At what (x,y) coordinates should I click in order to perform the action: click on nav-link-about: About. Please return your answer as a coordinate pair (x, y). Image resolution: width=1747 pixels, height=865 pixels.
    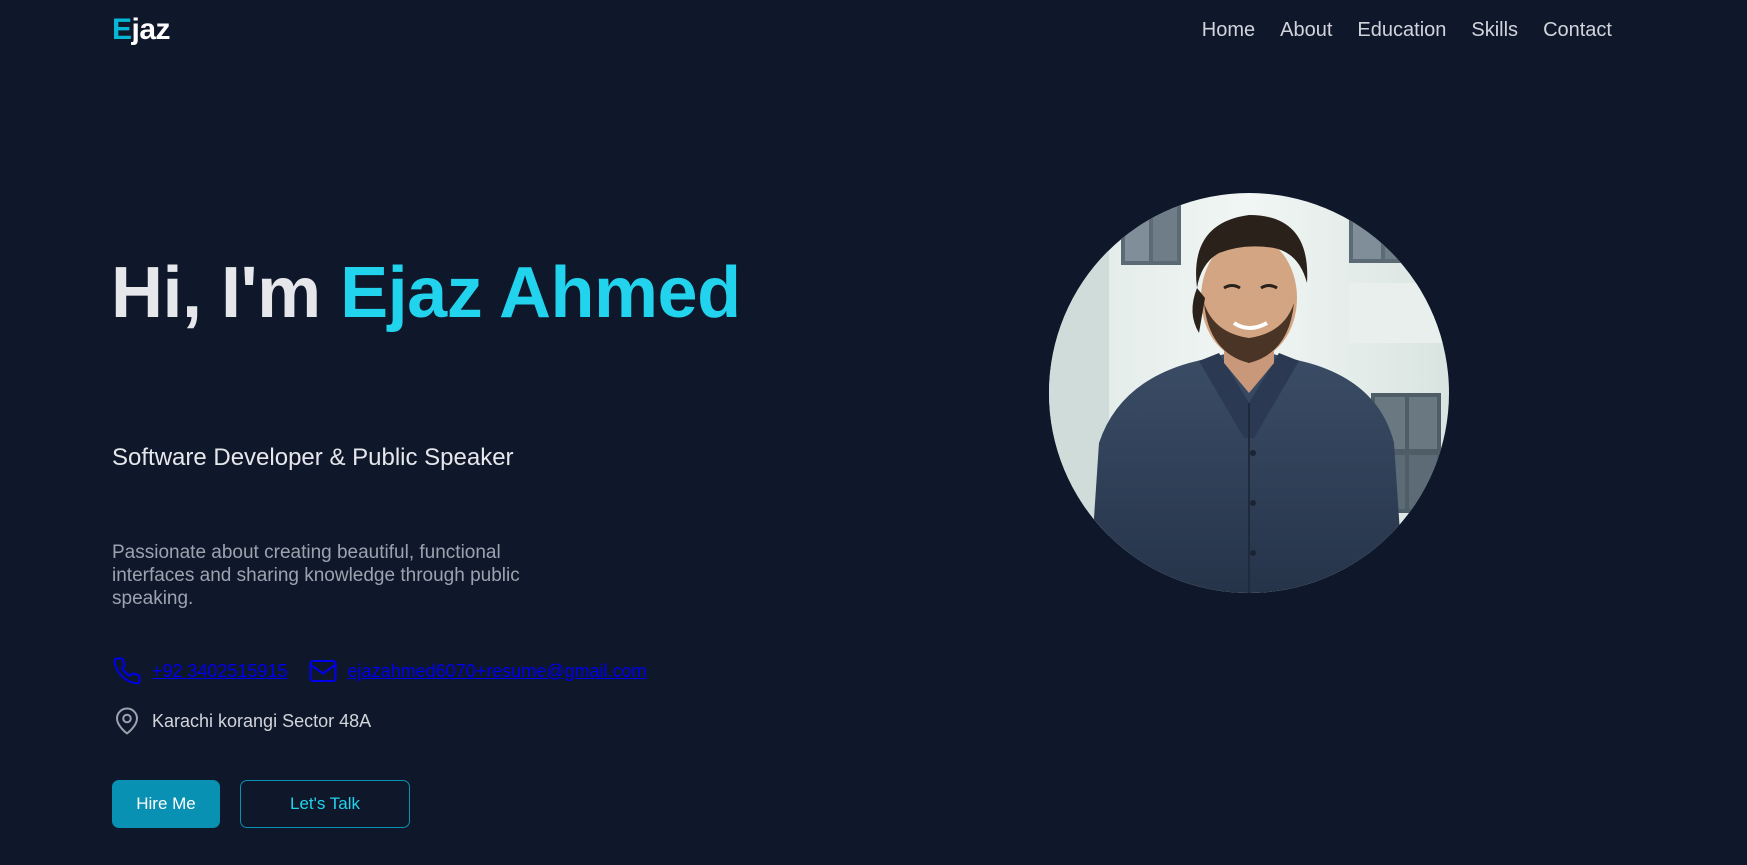
    Looking at the image, I should click on (1306, 30).